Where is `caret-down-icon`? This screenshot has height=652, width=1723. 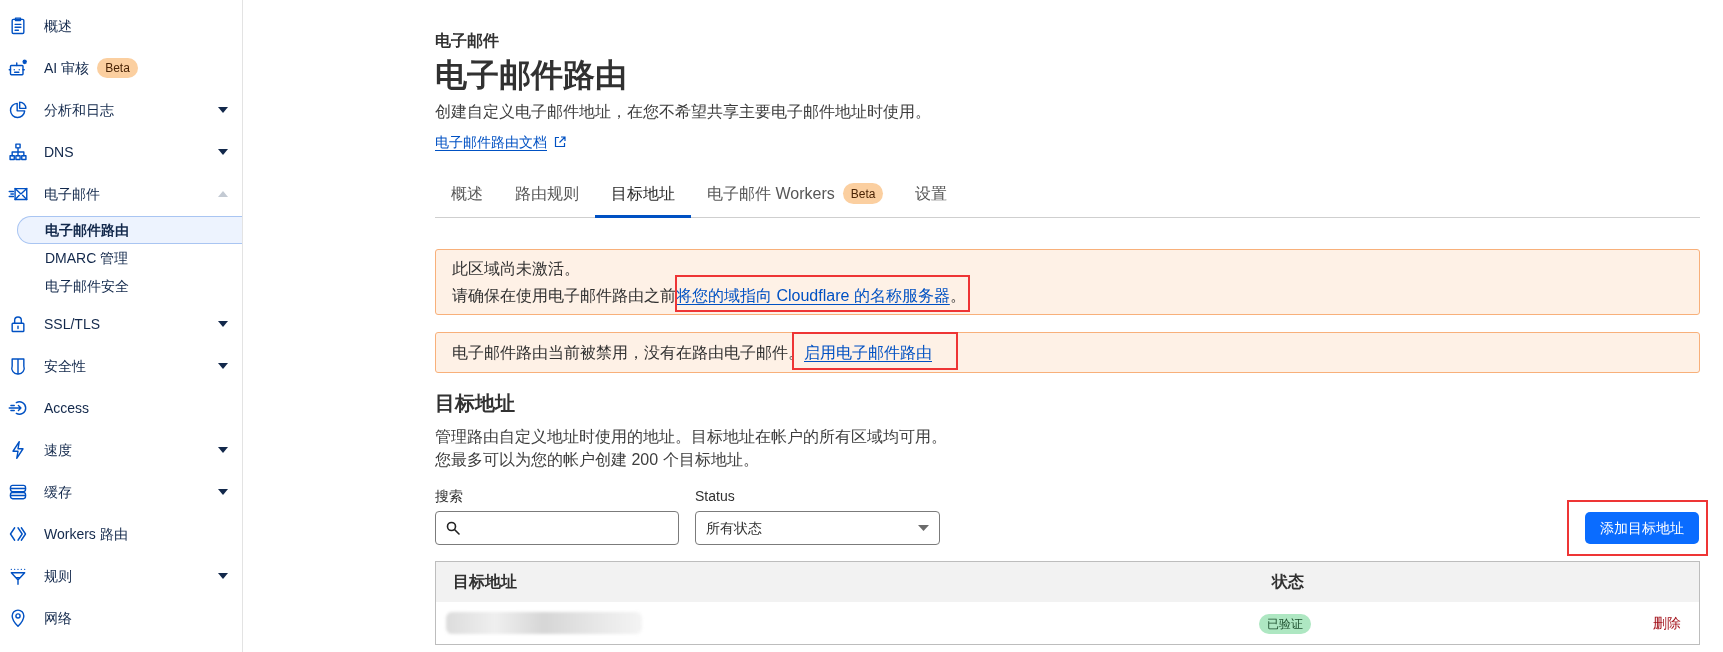 caret-down-icon is located at coordinates (923, 528).